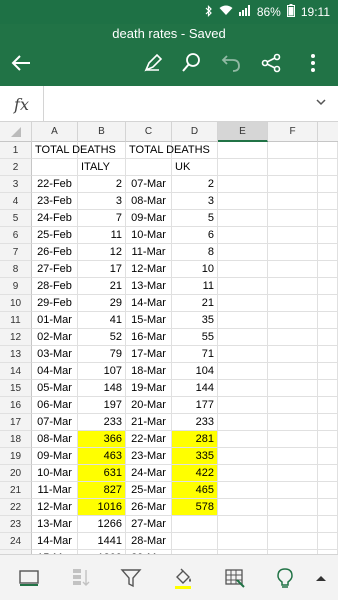 The image size is (338, 600). What do you see at coordinates (293, 524) in the screenshot?
I see `cell-f23` at bounding box center [293, 524].